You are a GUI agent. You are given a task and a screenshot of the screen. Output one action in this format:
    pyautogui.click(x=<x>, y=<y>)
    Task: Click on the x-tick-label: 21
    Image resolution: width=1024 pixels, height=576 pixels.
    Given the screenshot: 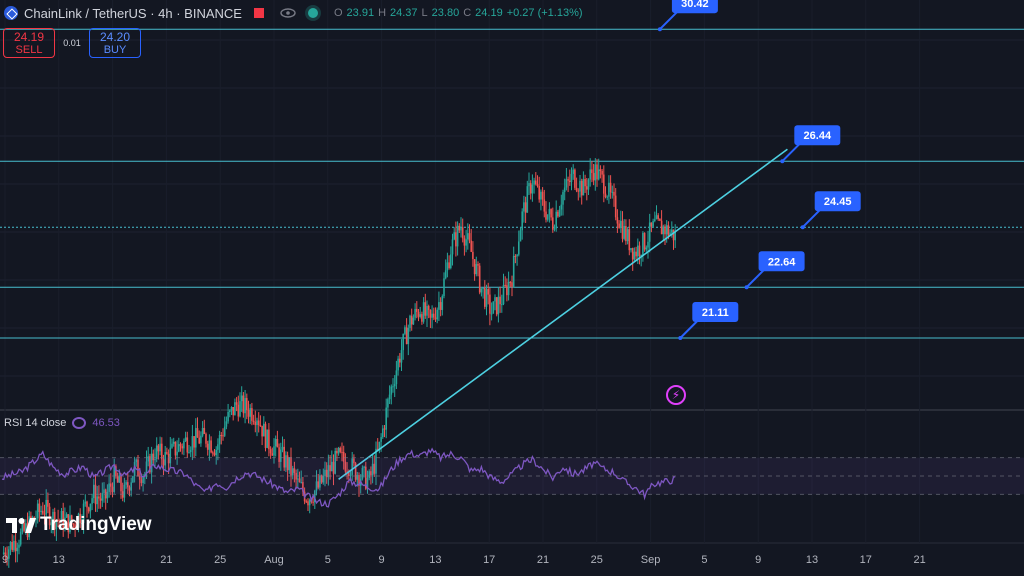 What is the action you would take?
    pyautogui.click(x=919, y=560)
    